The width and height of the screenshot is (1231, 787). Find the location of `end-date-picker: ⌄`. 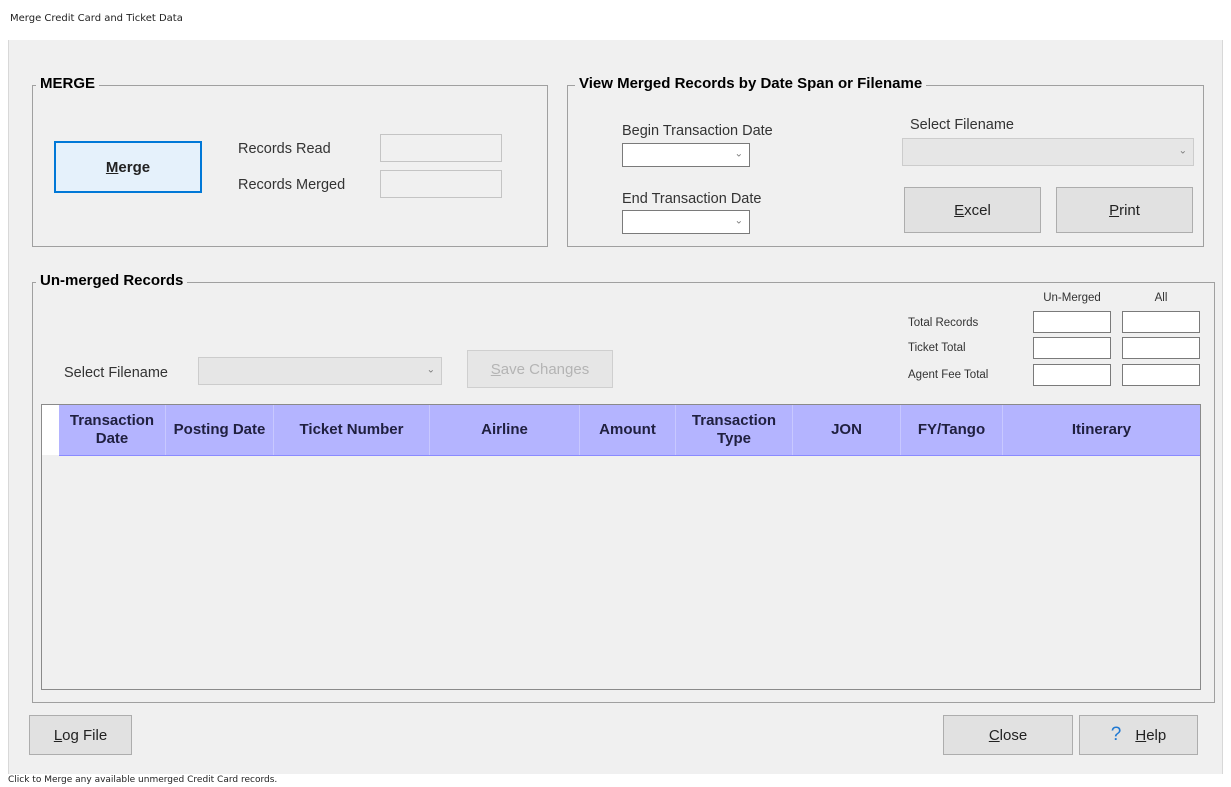

end-date-picker: ⌄ is located at coordinates (686, 222).